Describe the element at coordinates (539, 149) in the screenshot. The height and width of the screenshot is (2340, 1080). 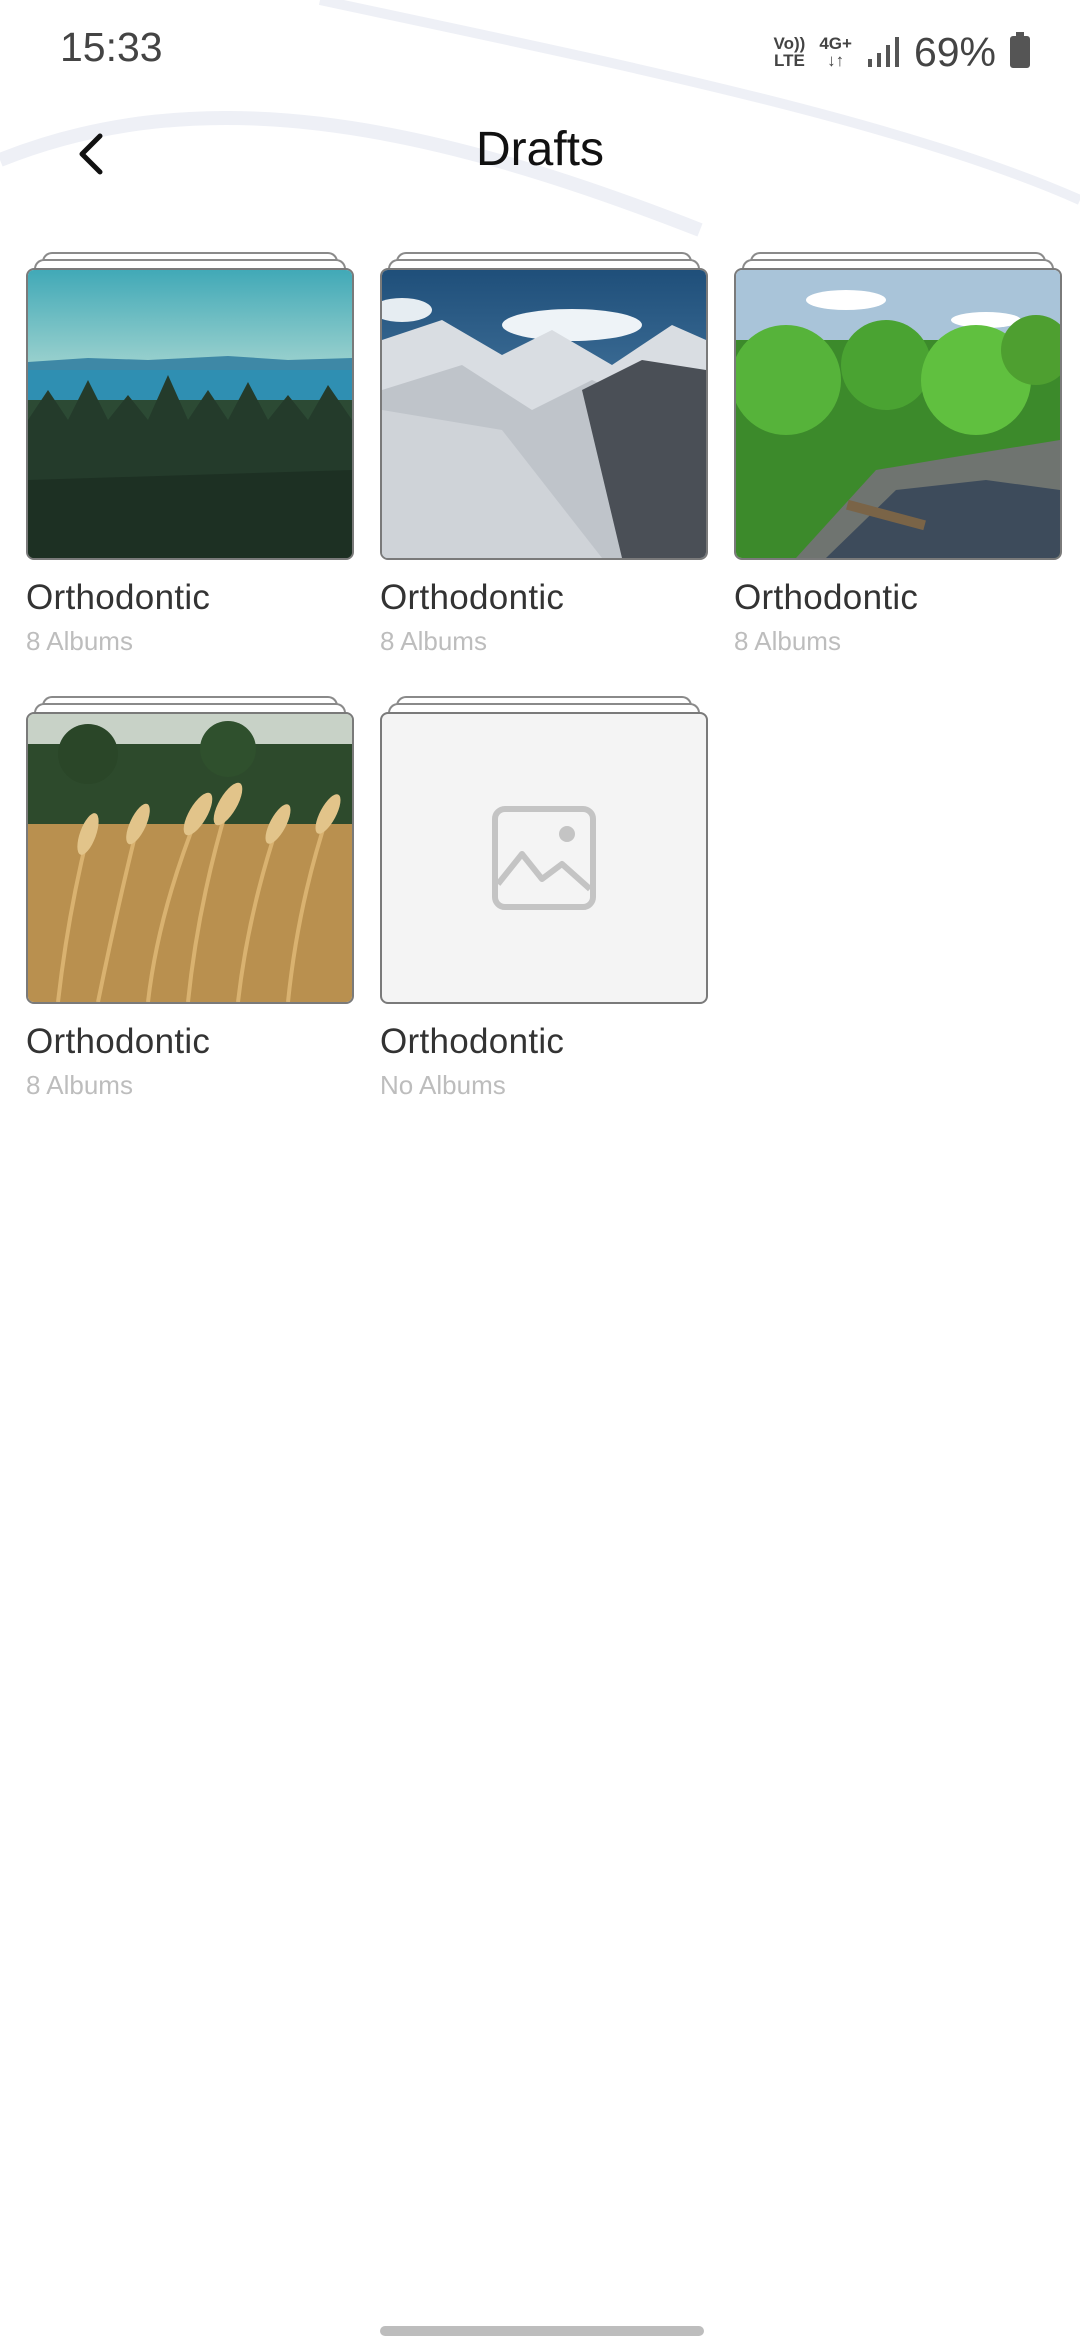
I see `page-title: Drafts` at that location.